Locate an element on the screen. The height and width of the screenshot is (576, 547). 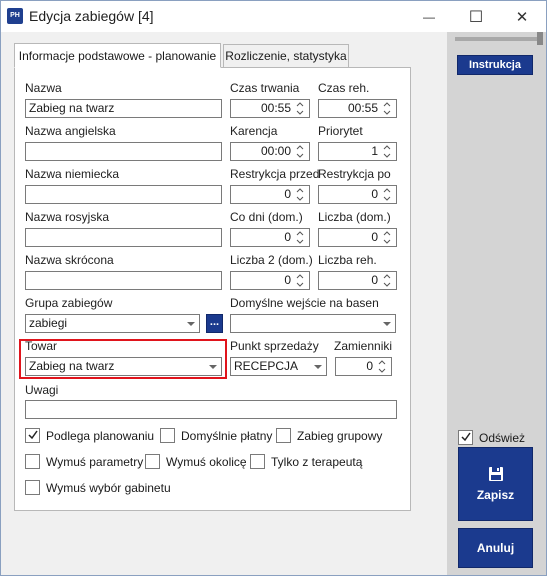
nazwa-label: Nazwa is located at coordinates (43, 88).